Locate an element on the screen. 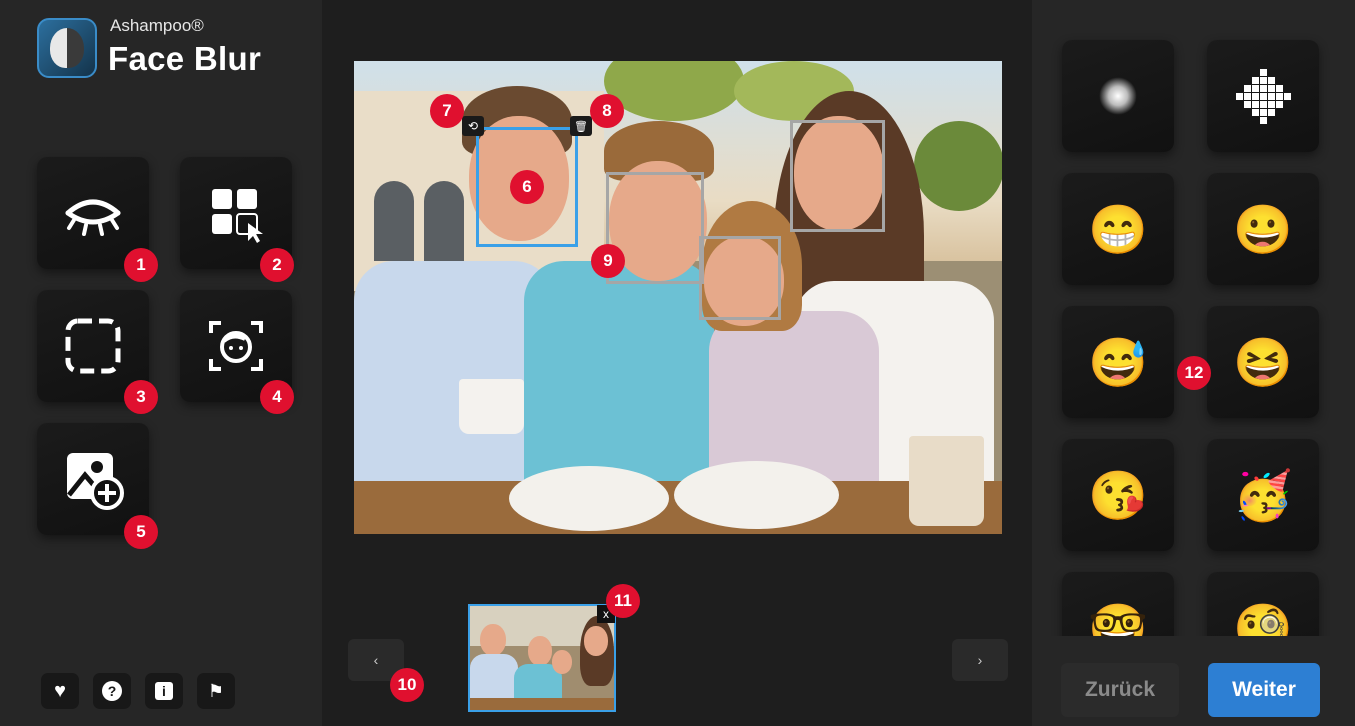 Image resolution: width=1355 pixels, height=726 pixels. party-emoji-icon: 🥳 is located at coordinates (1263, 496).